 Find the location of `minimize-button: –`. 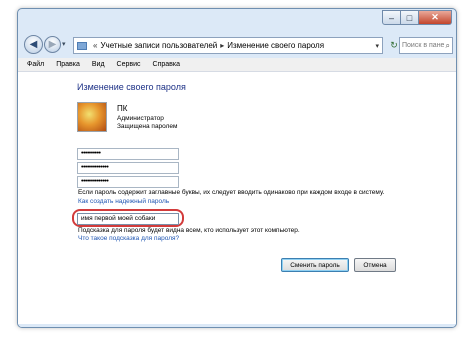

minimize-button: – is located at coordinates (391, 17).